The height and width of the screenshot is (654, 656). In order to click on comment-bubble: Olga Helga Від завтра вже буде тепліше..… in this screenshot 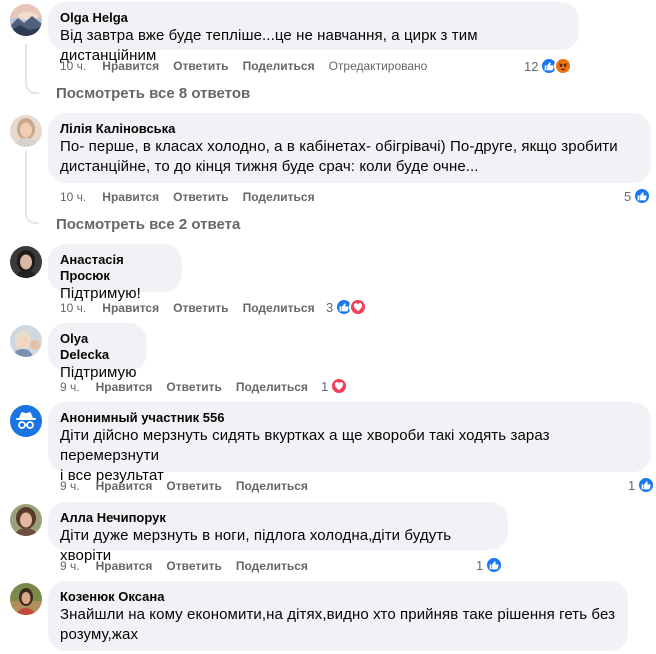, I will do `click(313, 33)`.